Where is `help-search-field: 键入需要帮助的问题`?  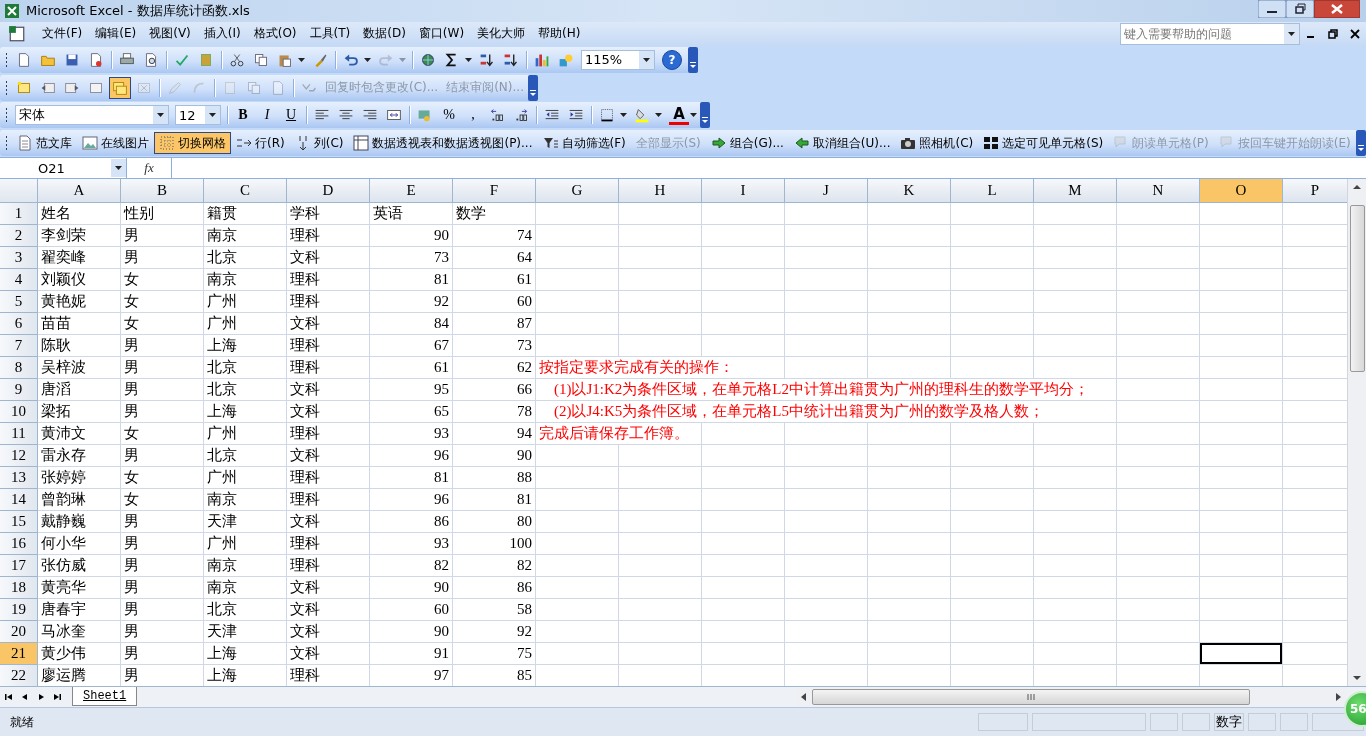 help-search-field: 键入需要帮助的问题 is located at coordinates (1210, 33).